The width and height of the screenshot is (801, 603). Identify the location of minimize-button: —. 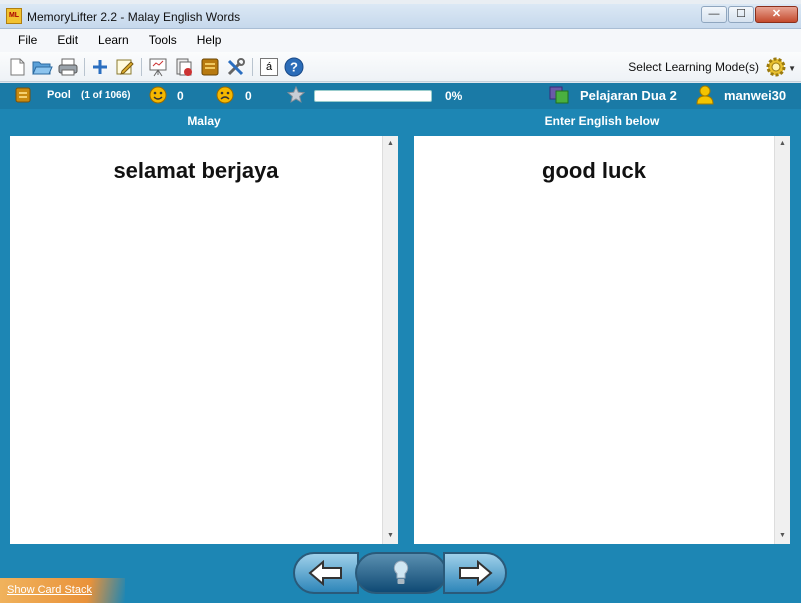
(714, 14).